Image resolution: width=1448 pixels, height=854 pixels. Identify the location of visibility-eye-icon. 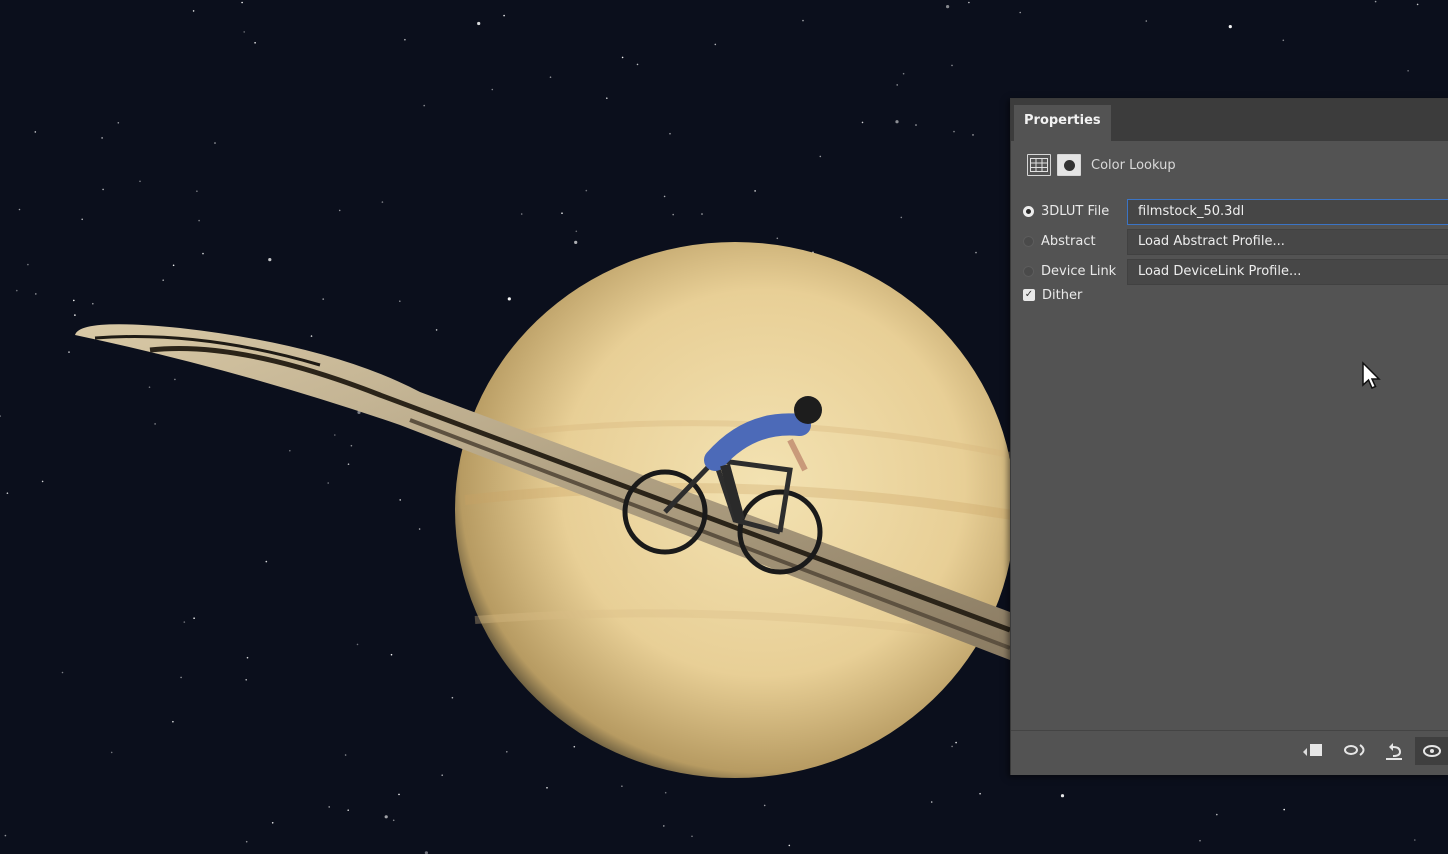
(1431, 751).